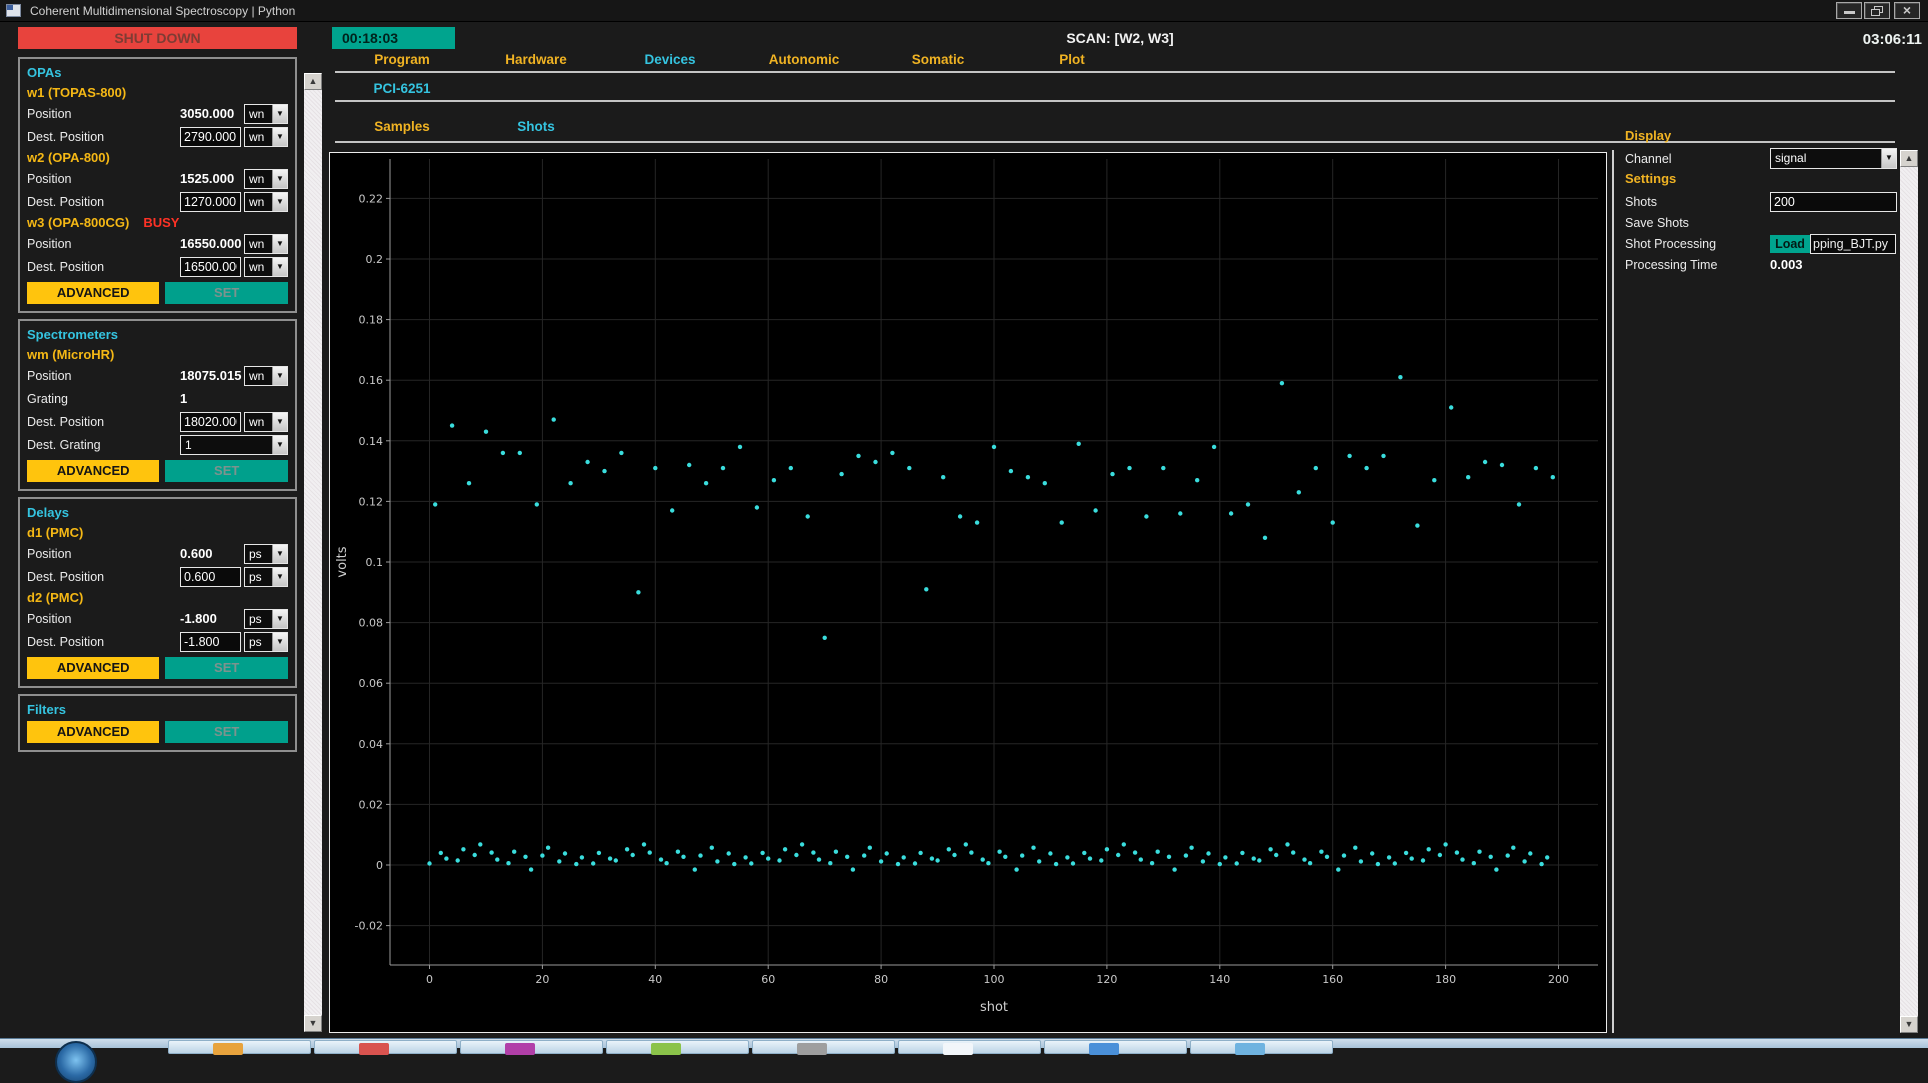 The image size is (1928, 1083). I want to click on subtab-shots: Shots, so click(536, 126).